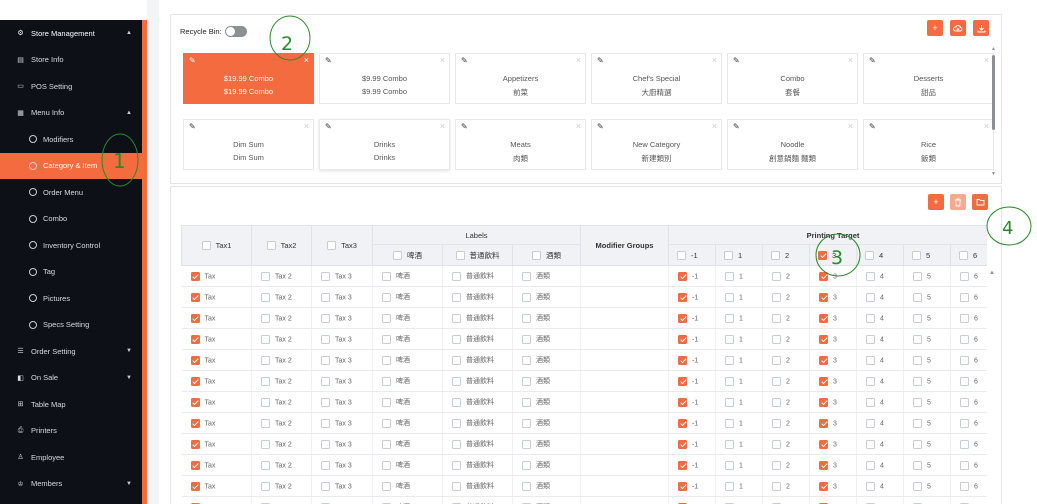 The image size is (1037, 504). What do you see at coordinates (837, 258) in the screenshot?
I see `annotation-number-3: 3` at bounding box center [837, 258].